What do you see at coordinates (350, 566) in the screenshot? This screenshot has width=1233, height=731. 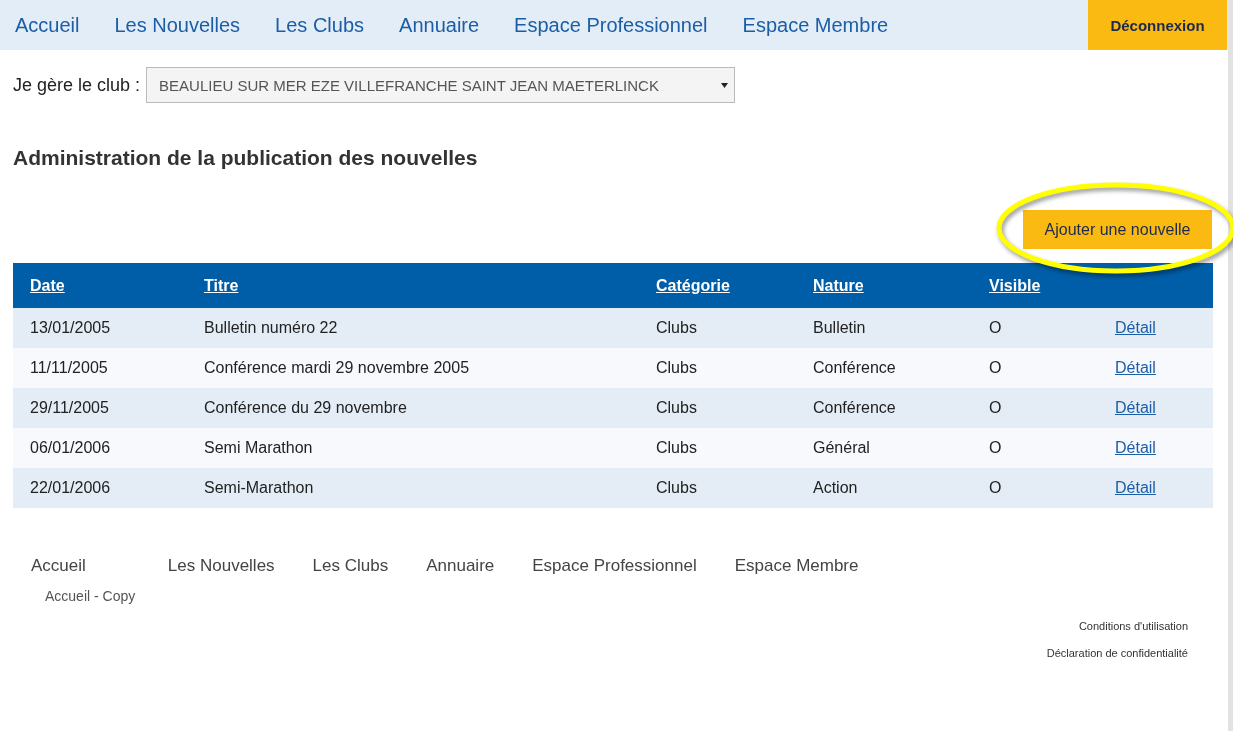 I see `footer-link: Les Clubs` at bounding box center [350, 566].